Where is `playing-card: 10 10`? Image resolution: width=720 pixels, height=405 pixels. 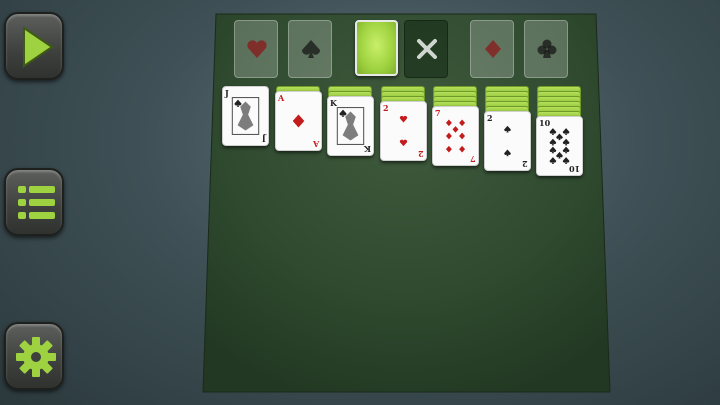 playing-card: 10 10 is located at coordinates (559, 146).